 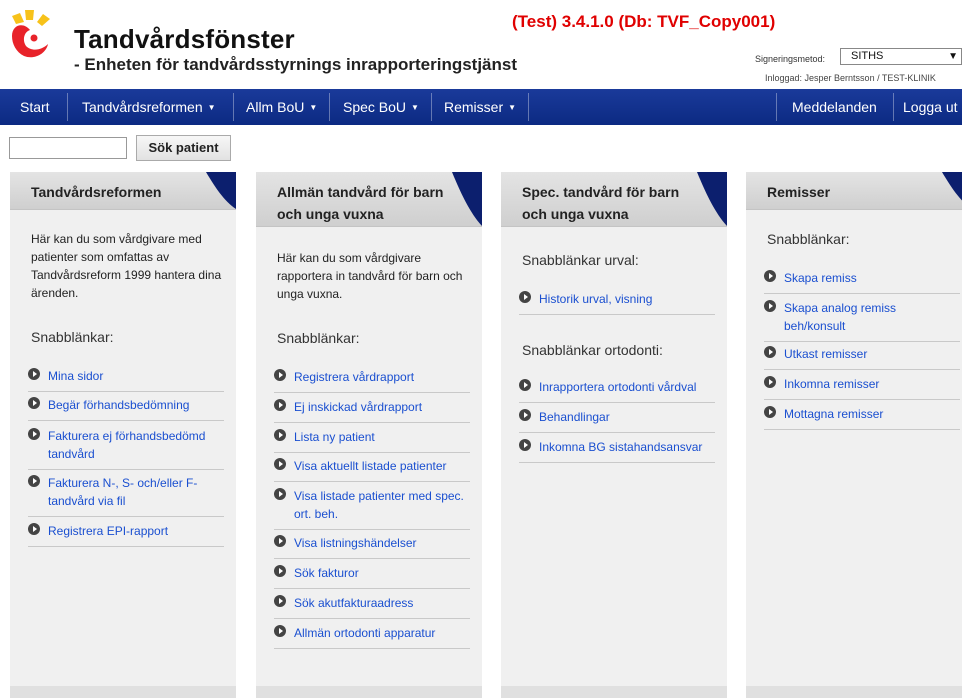 I want to click on link-label: Skapa analog remiss beh/konsult, so click(x=840, y=317).